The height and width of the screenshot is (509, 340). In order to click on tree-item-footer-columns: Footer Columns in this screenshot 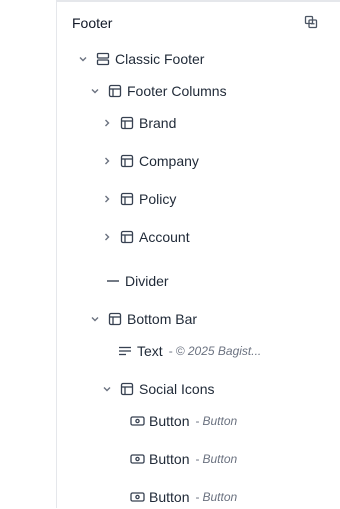, I will do `click(198, 91)`.